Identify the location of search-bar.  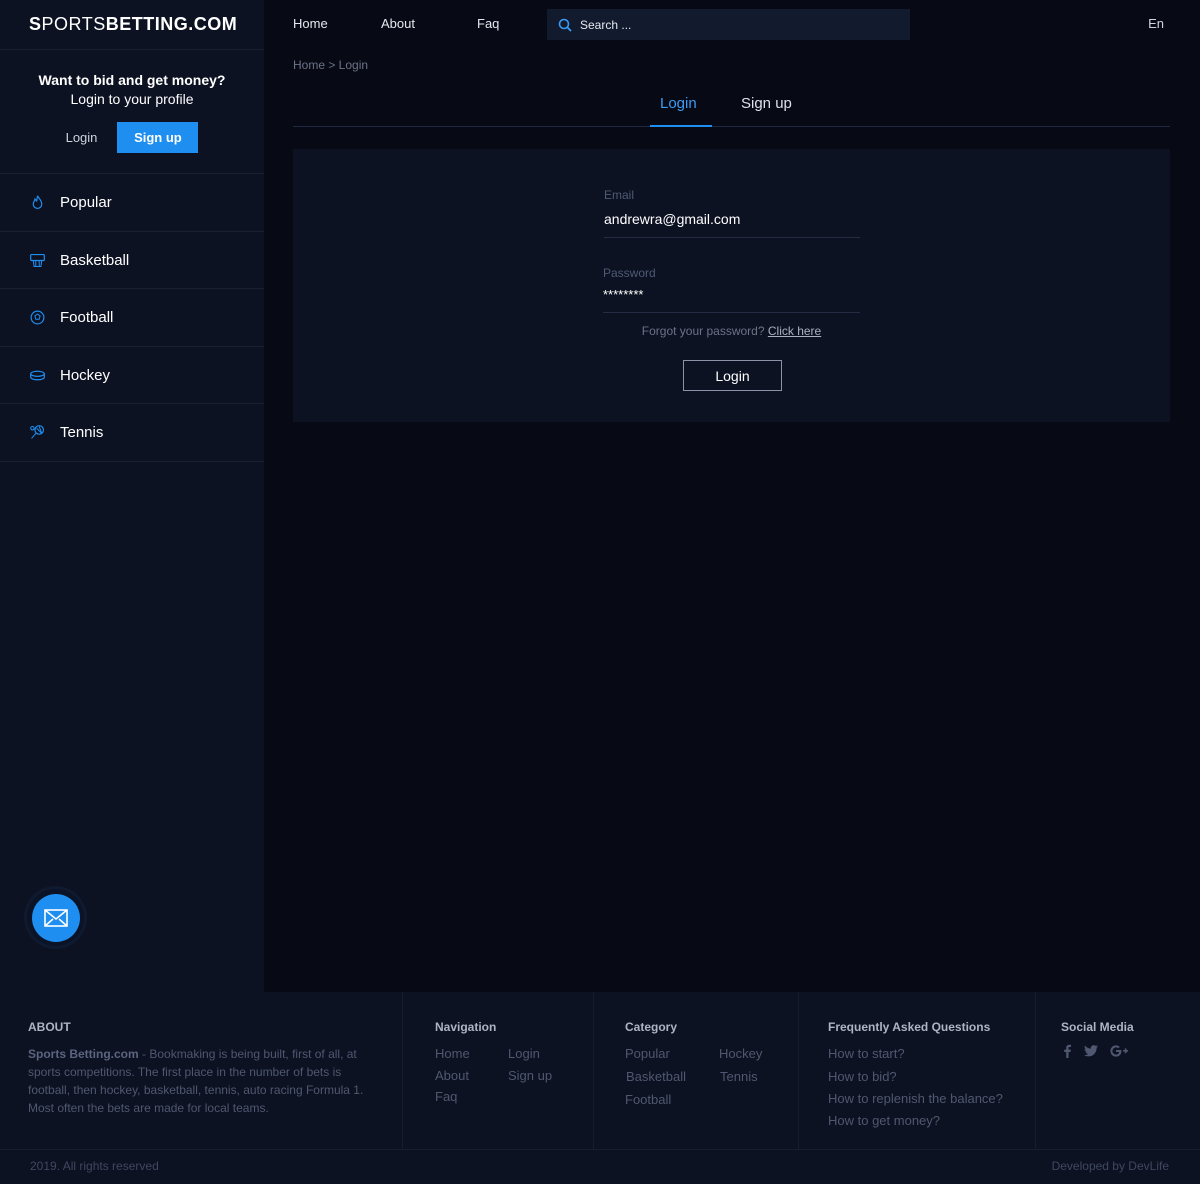
(728, 24).